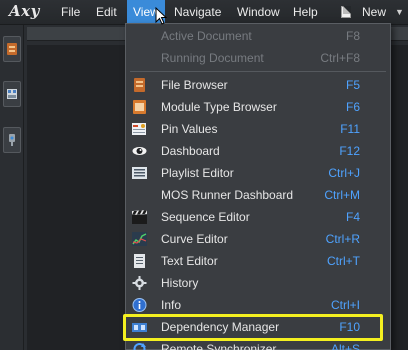 The height and width of the screenshot is (350, 408). Describe the element at coordinates (258, 173) in the screenshot. I see `menu-item-playlist-editor: Playlist Editor Ctrl+J` at that location.